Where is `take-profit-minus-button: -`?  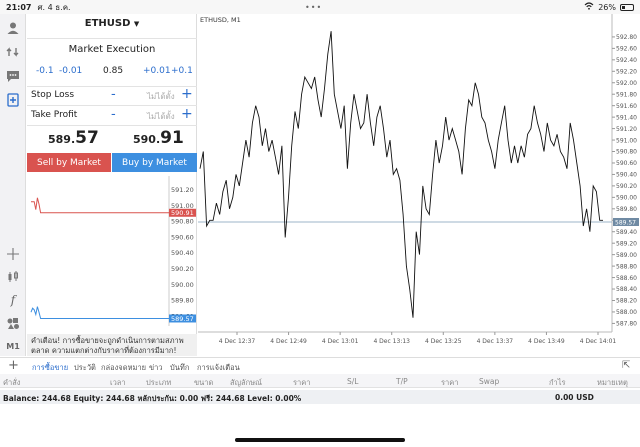 take-profit-minus-button: - is located at coordinates (113, 114).